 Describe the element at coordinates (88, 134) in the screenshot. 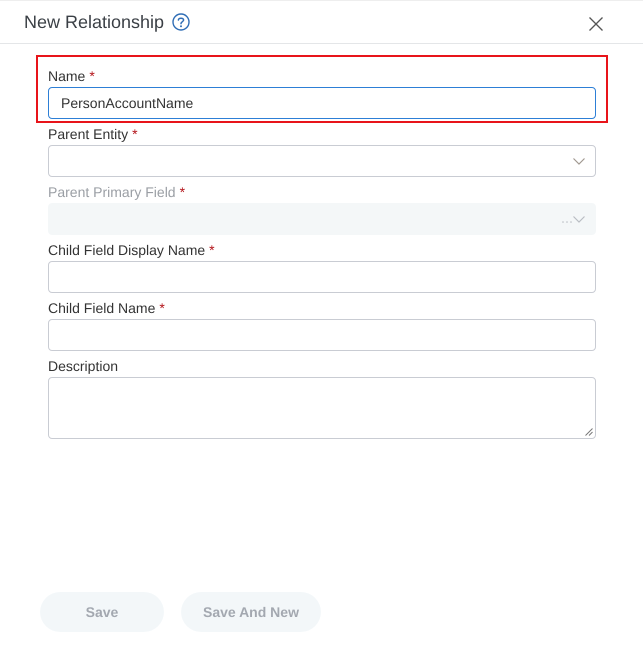

I see `field-label: Parent Entity` at that location.